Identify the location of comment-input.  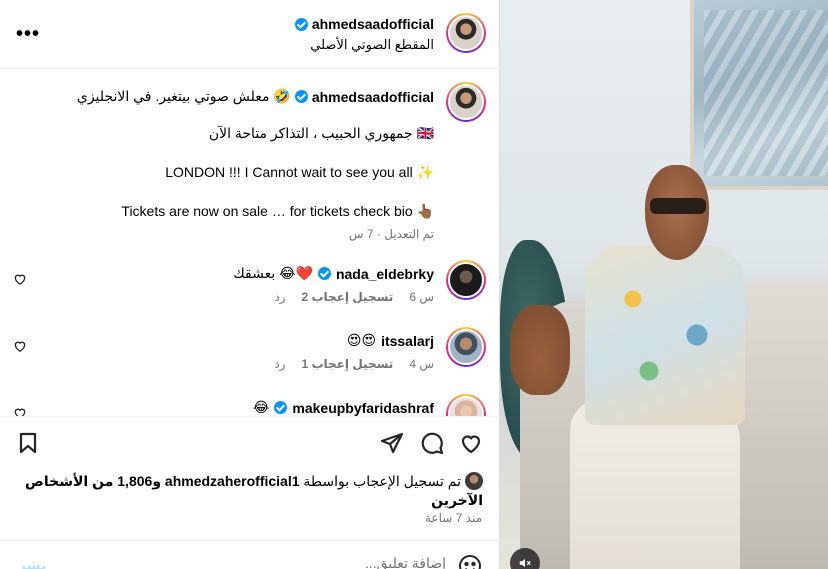
(266, 562).